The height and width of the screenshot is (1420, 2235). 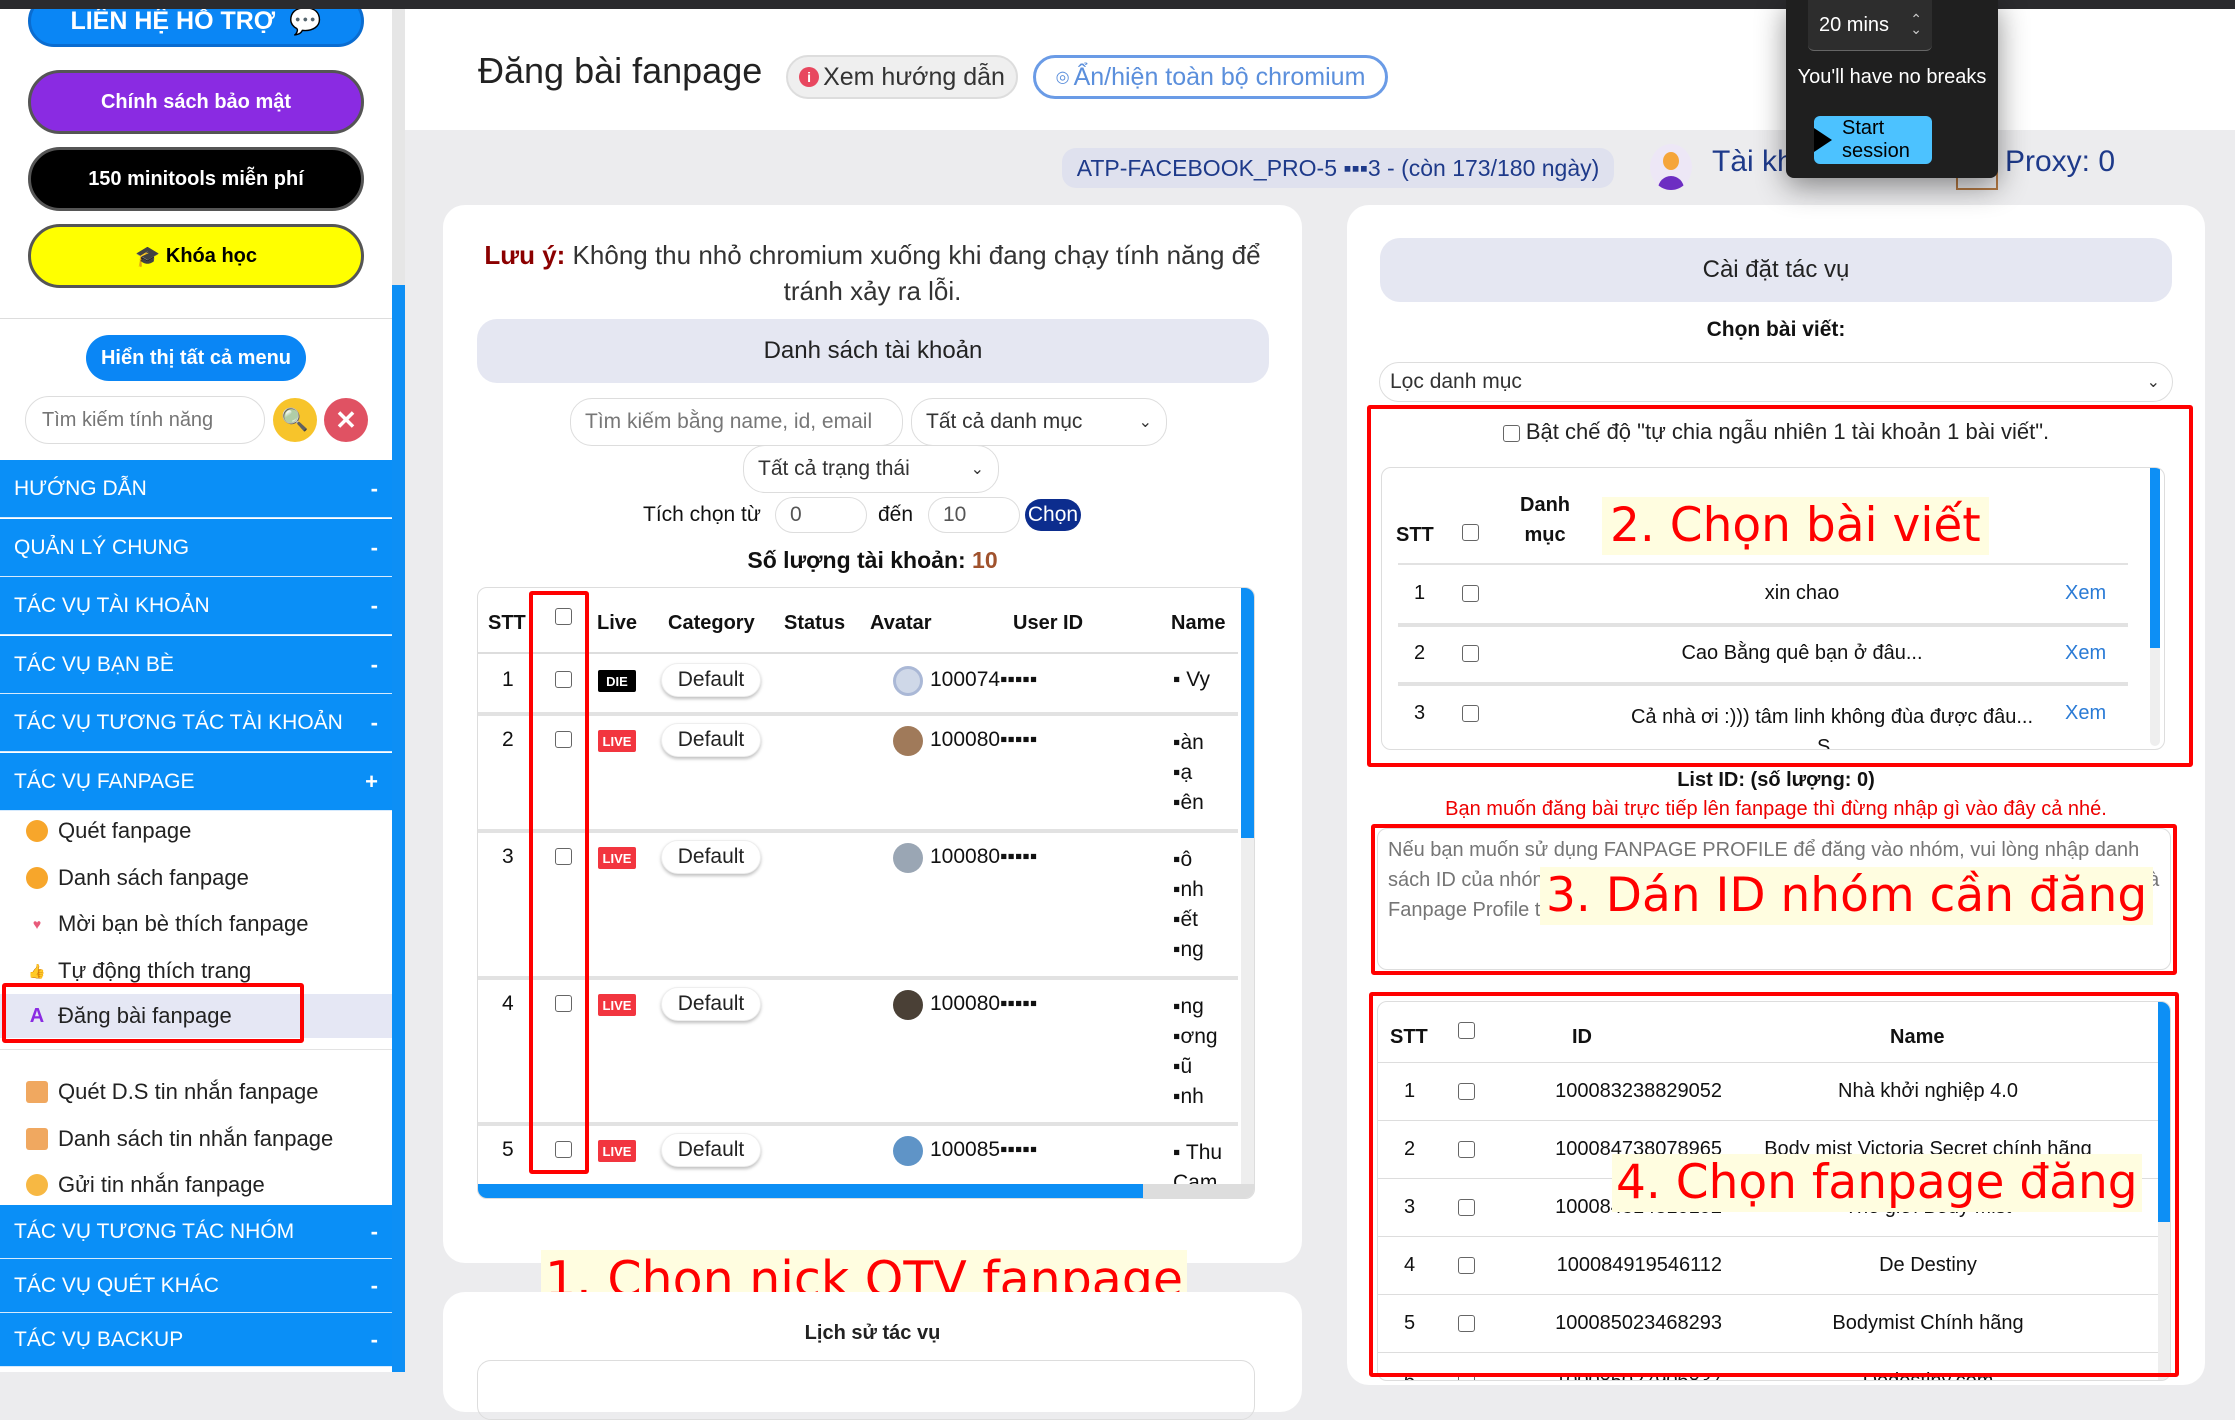 What do you see at coordinates (196, 1139) in the screenshot?
I see `sidebar-item-danh-sach-tin-nhan: Danh sách tin nhắn fanpage` at bounding box center [196, 1139].